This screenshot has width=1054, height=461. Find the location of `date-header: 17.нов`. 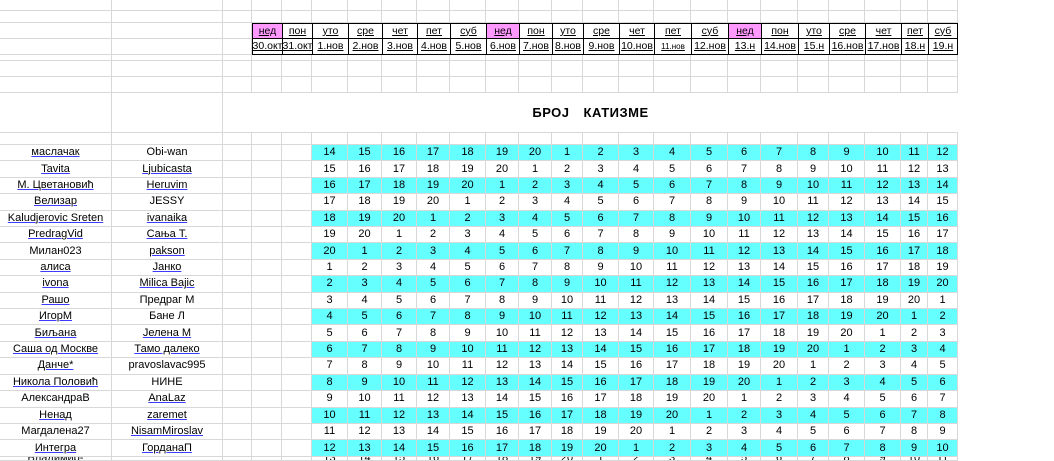

date-header: 17.нов is located at coordinates (883, 47).